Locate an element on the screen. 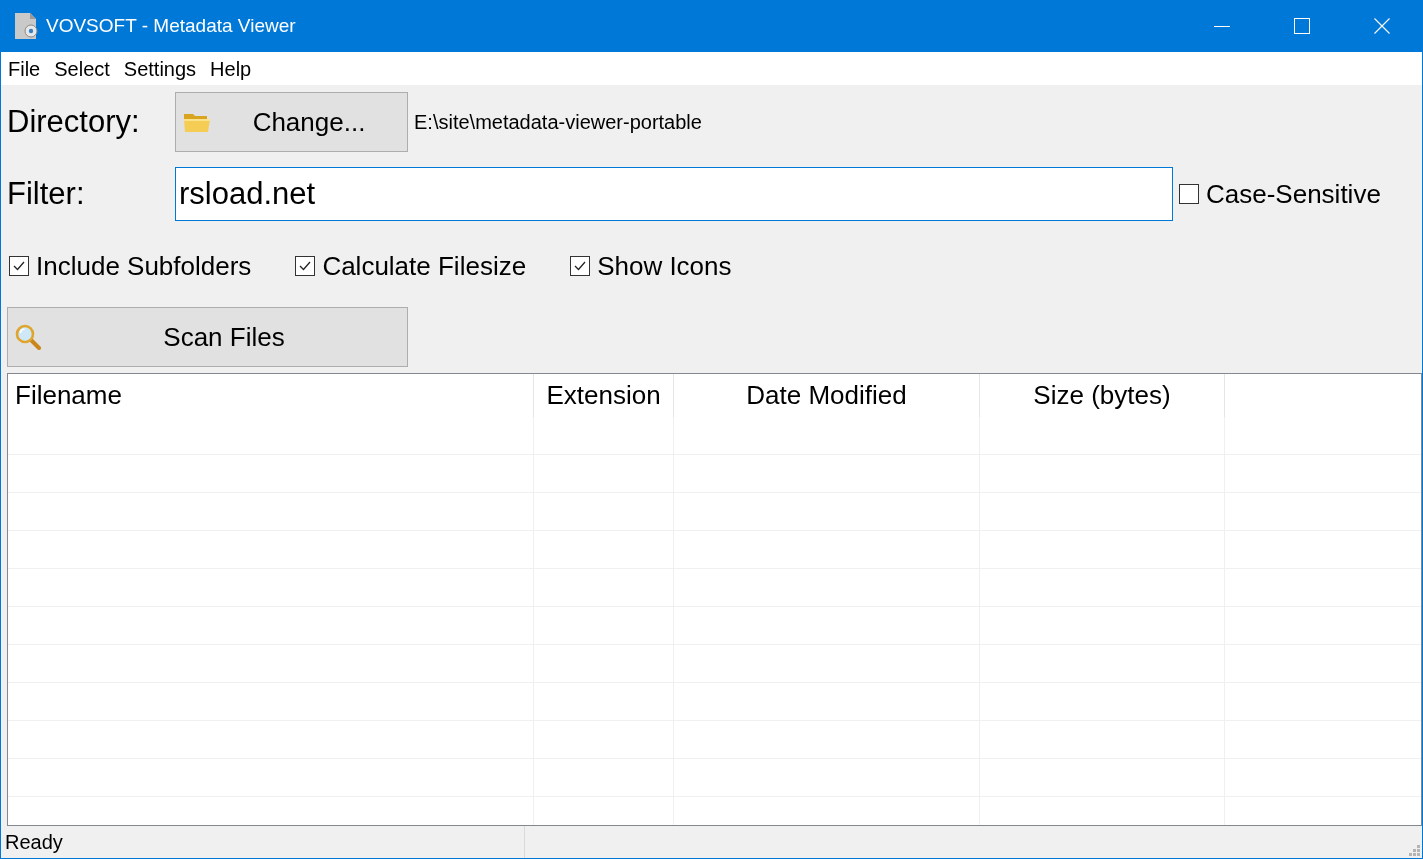 This screenshot has height=859, width=1423. scan-files-button: Scan Files is located at coordinates (207, 337).